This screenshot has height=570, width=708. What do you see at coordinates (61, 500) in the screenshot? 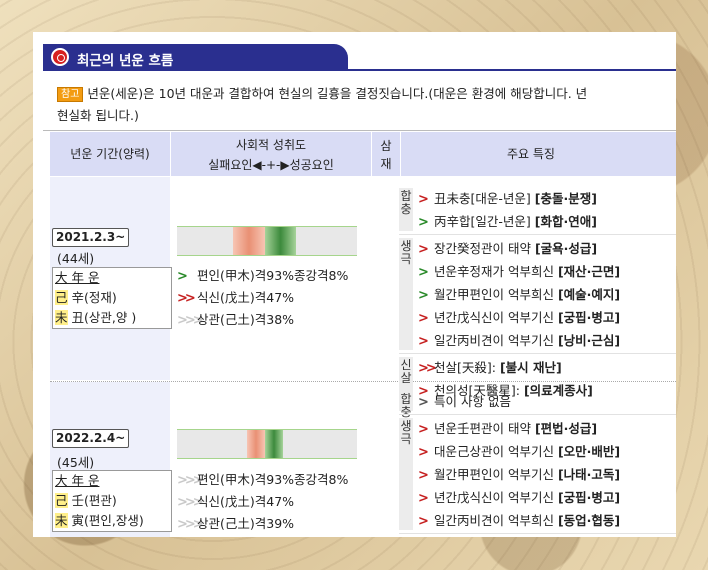
I see `daeun-char: 己` at bounding box center [61, 500].